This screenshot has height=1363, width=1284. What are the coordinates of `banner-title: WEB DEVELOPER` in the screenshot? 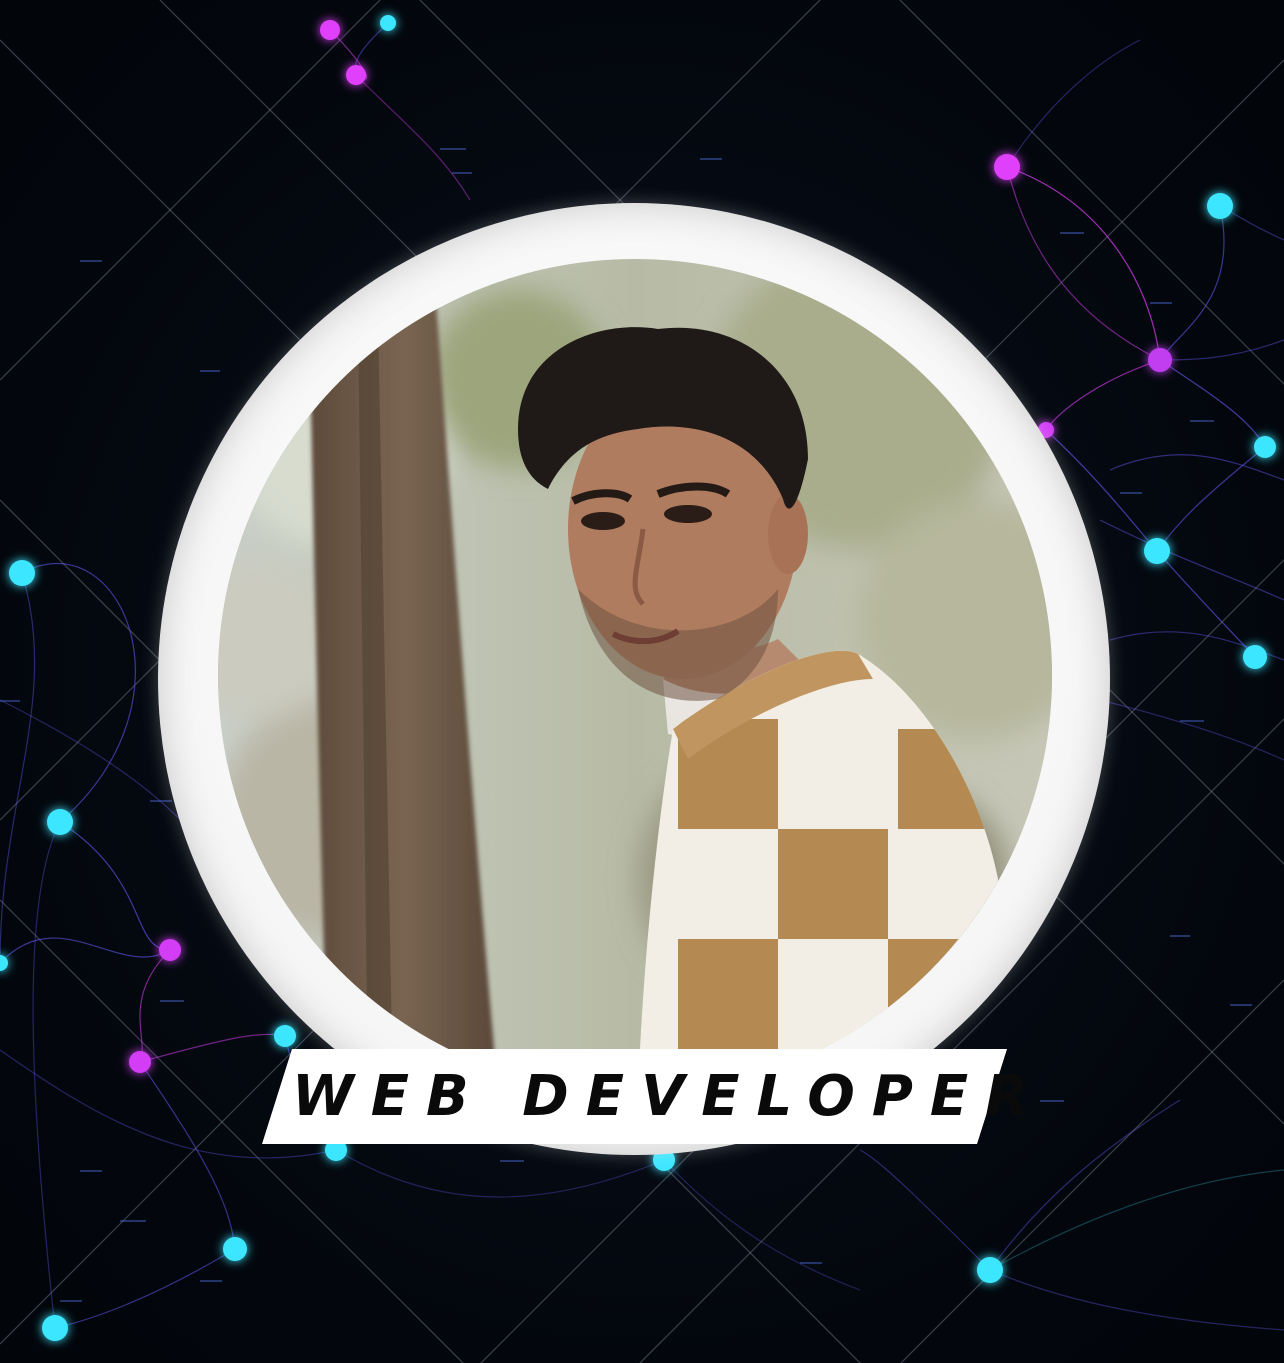 It's located at (669, 1096).